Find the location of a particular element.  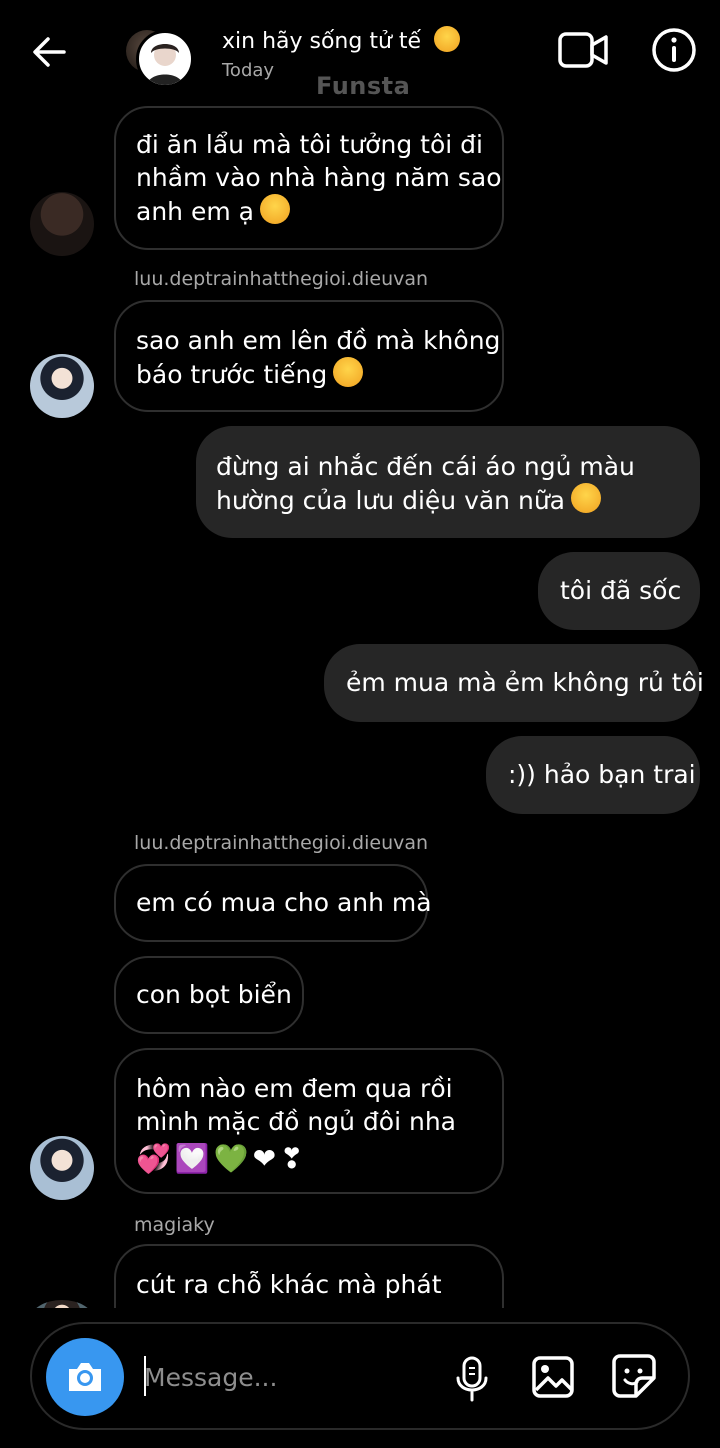

message-text: nhầm vào nhà hàng năm sao is located at coordinates (319, 177).